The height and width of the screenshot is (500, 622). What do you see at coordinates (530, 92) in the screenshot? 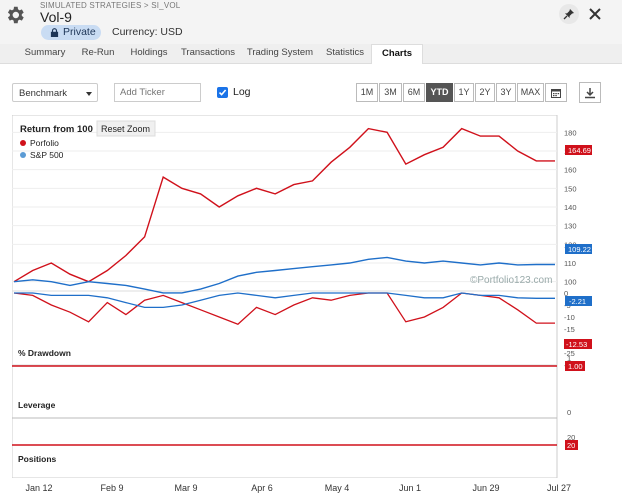
I see `range-max-button: MAX` at bounding box center [530, 92].